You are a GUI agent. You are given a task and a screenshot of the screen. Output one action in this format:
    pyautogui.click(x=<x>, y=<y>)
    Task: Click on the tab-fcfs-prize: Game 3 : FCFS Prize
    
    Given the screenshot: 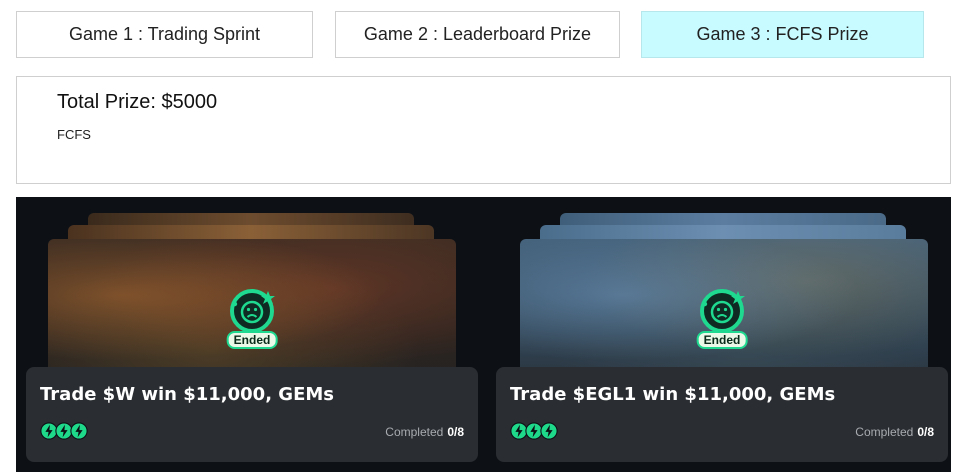 What is the action you would take?
    pyautogui.click(x=782, y=34)
    